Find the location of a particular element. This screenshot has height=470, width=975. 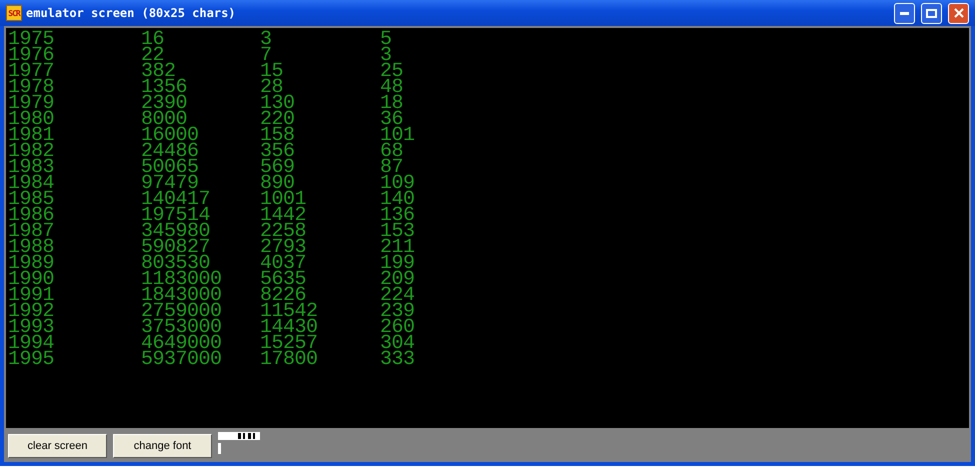

minimize-button is located at coordinates (904, 13).